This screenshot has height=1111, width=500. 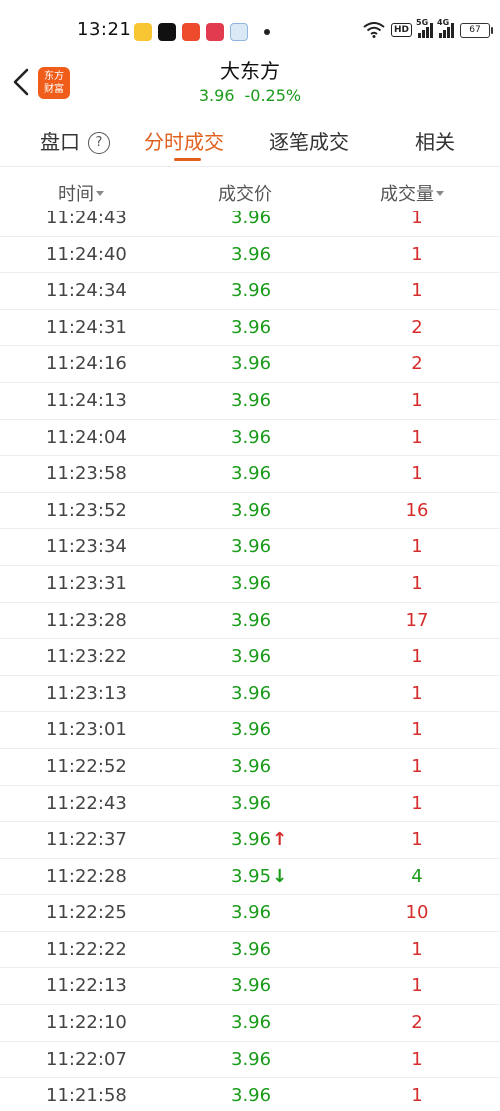 I want to click on cloud-app-icon, so click(x=239, y=32).